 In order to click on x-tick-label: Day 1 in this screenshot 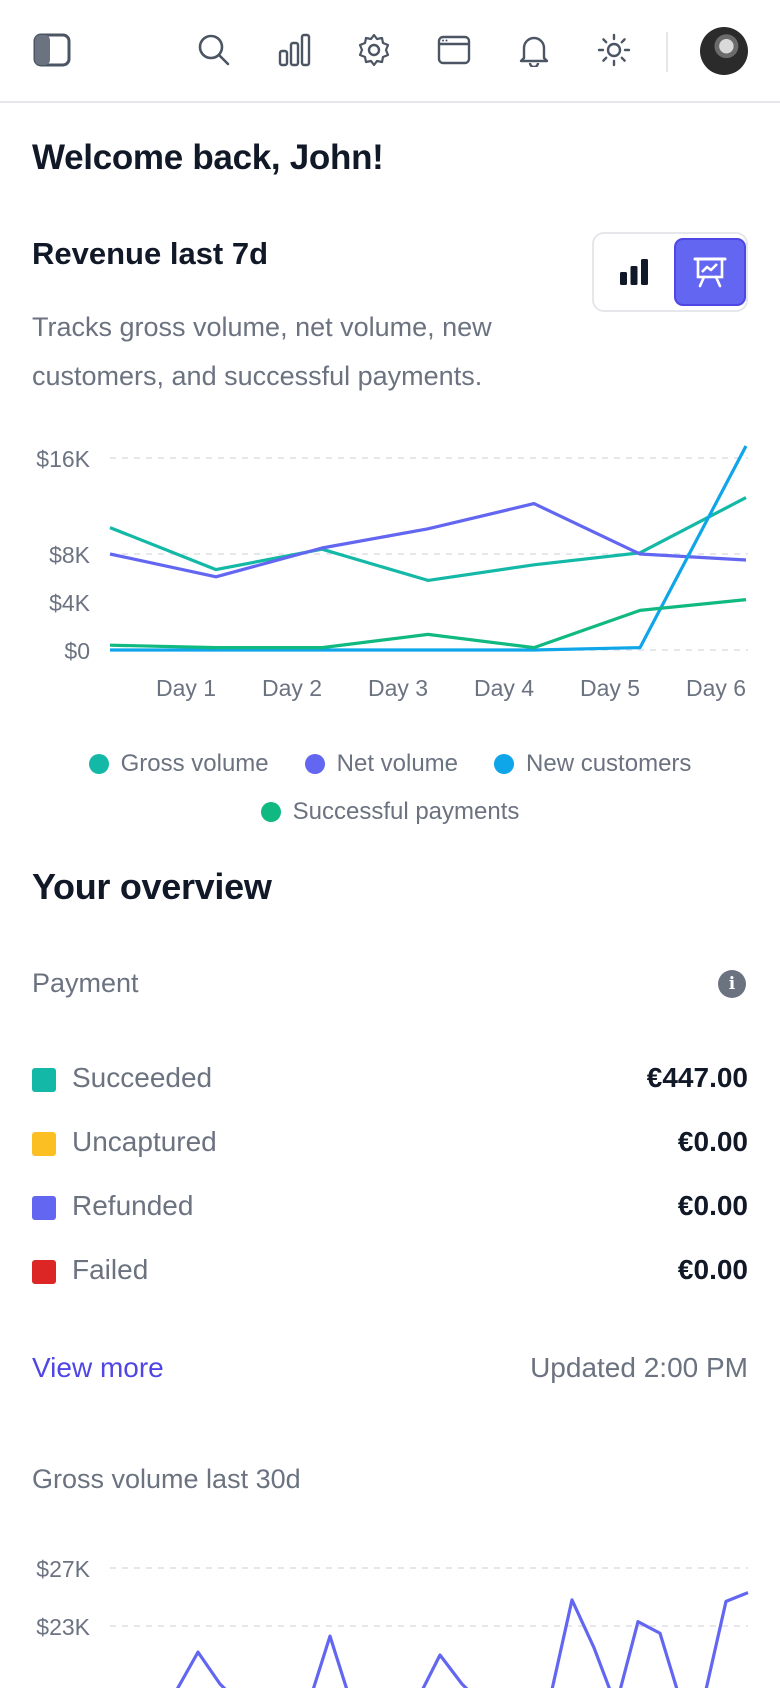, I will do `click(186, 688)`.